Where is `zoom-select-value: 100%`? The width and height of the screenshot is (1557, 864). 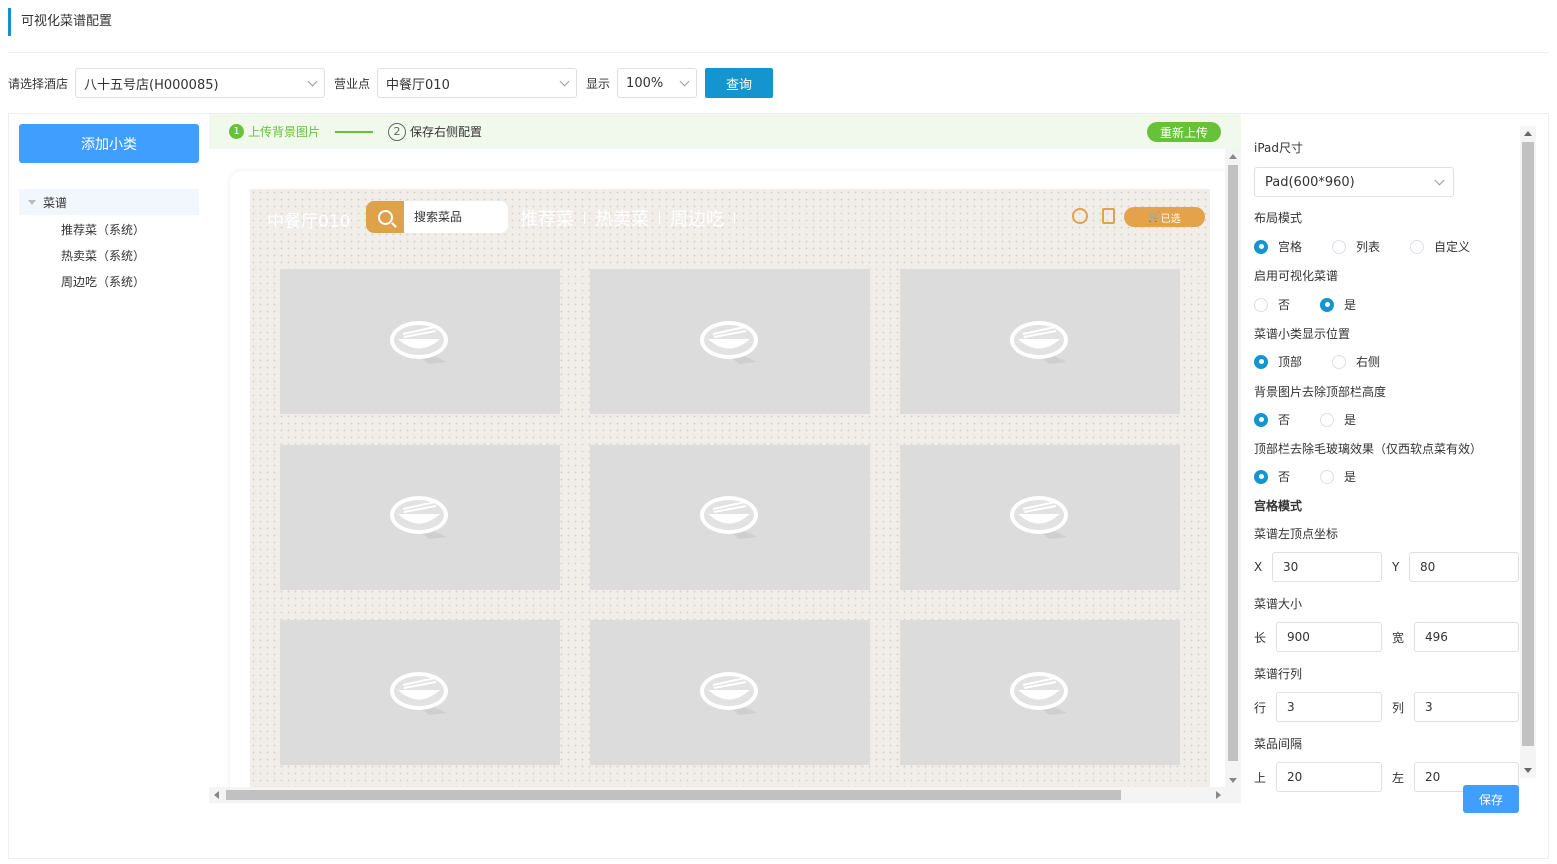 zoom-select-value: 100% is located at coordinates (645, 83).